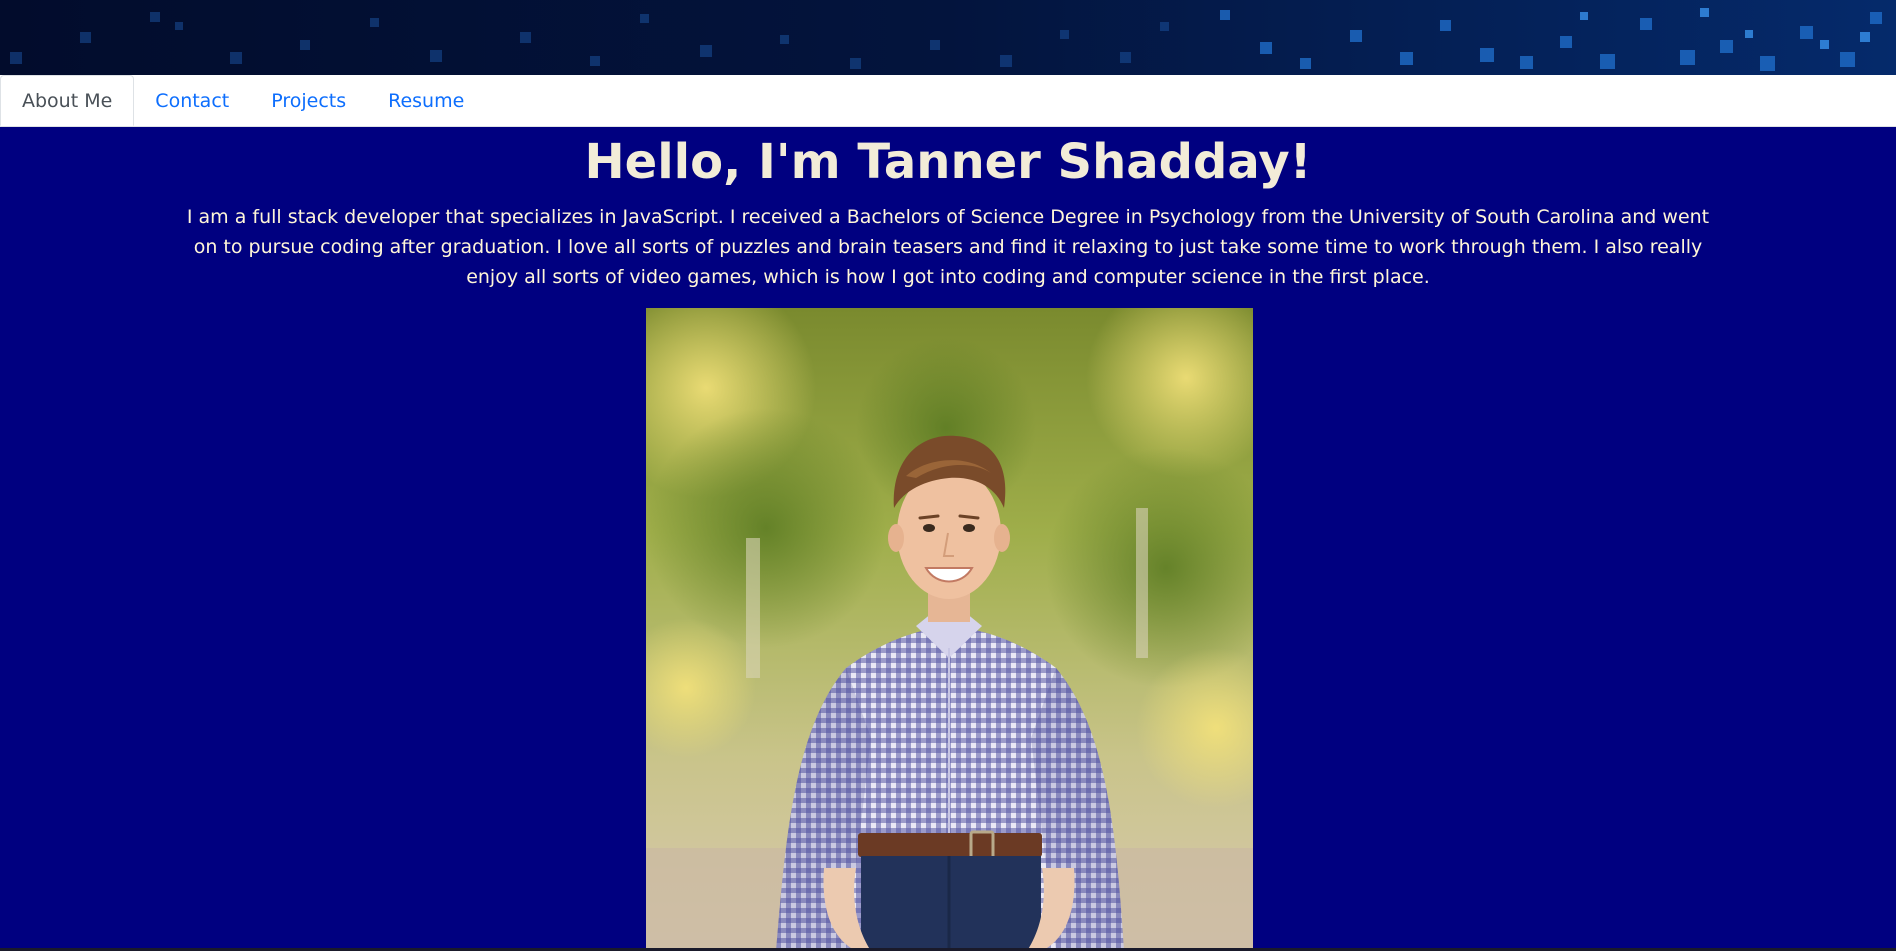 The image size is (1896, 951). What do you see at coordinates (948, 37) in the screenshot?
I see `header-banner` at bounding box center [948, 37].